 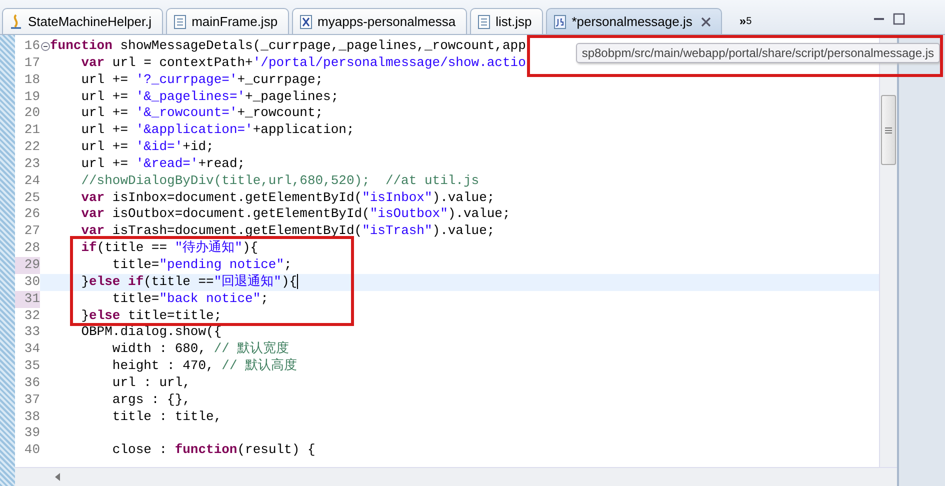 I want to click on scrollbar-thumb, so click(x=888, y=130).